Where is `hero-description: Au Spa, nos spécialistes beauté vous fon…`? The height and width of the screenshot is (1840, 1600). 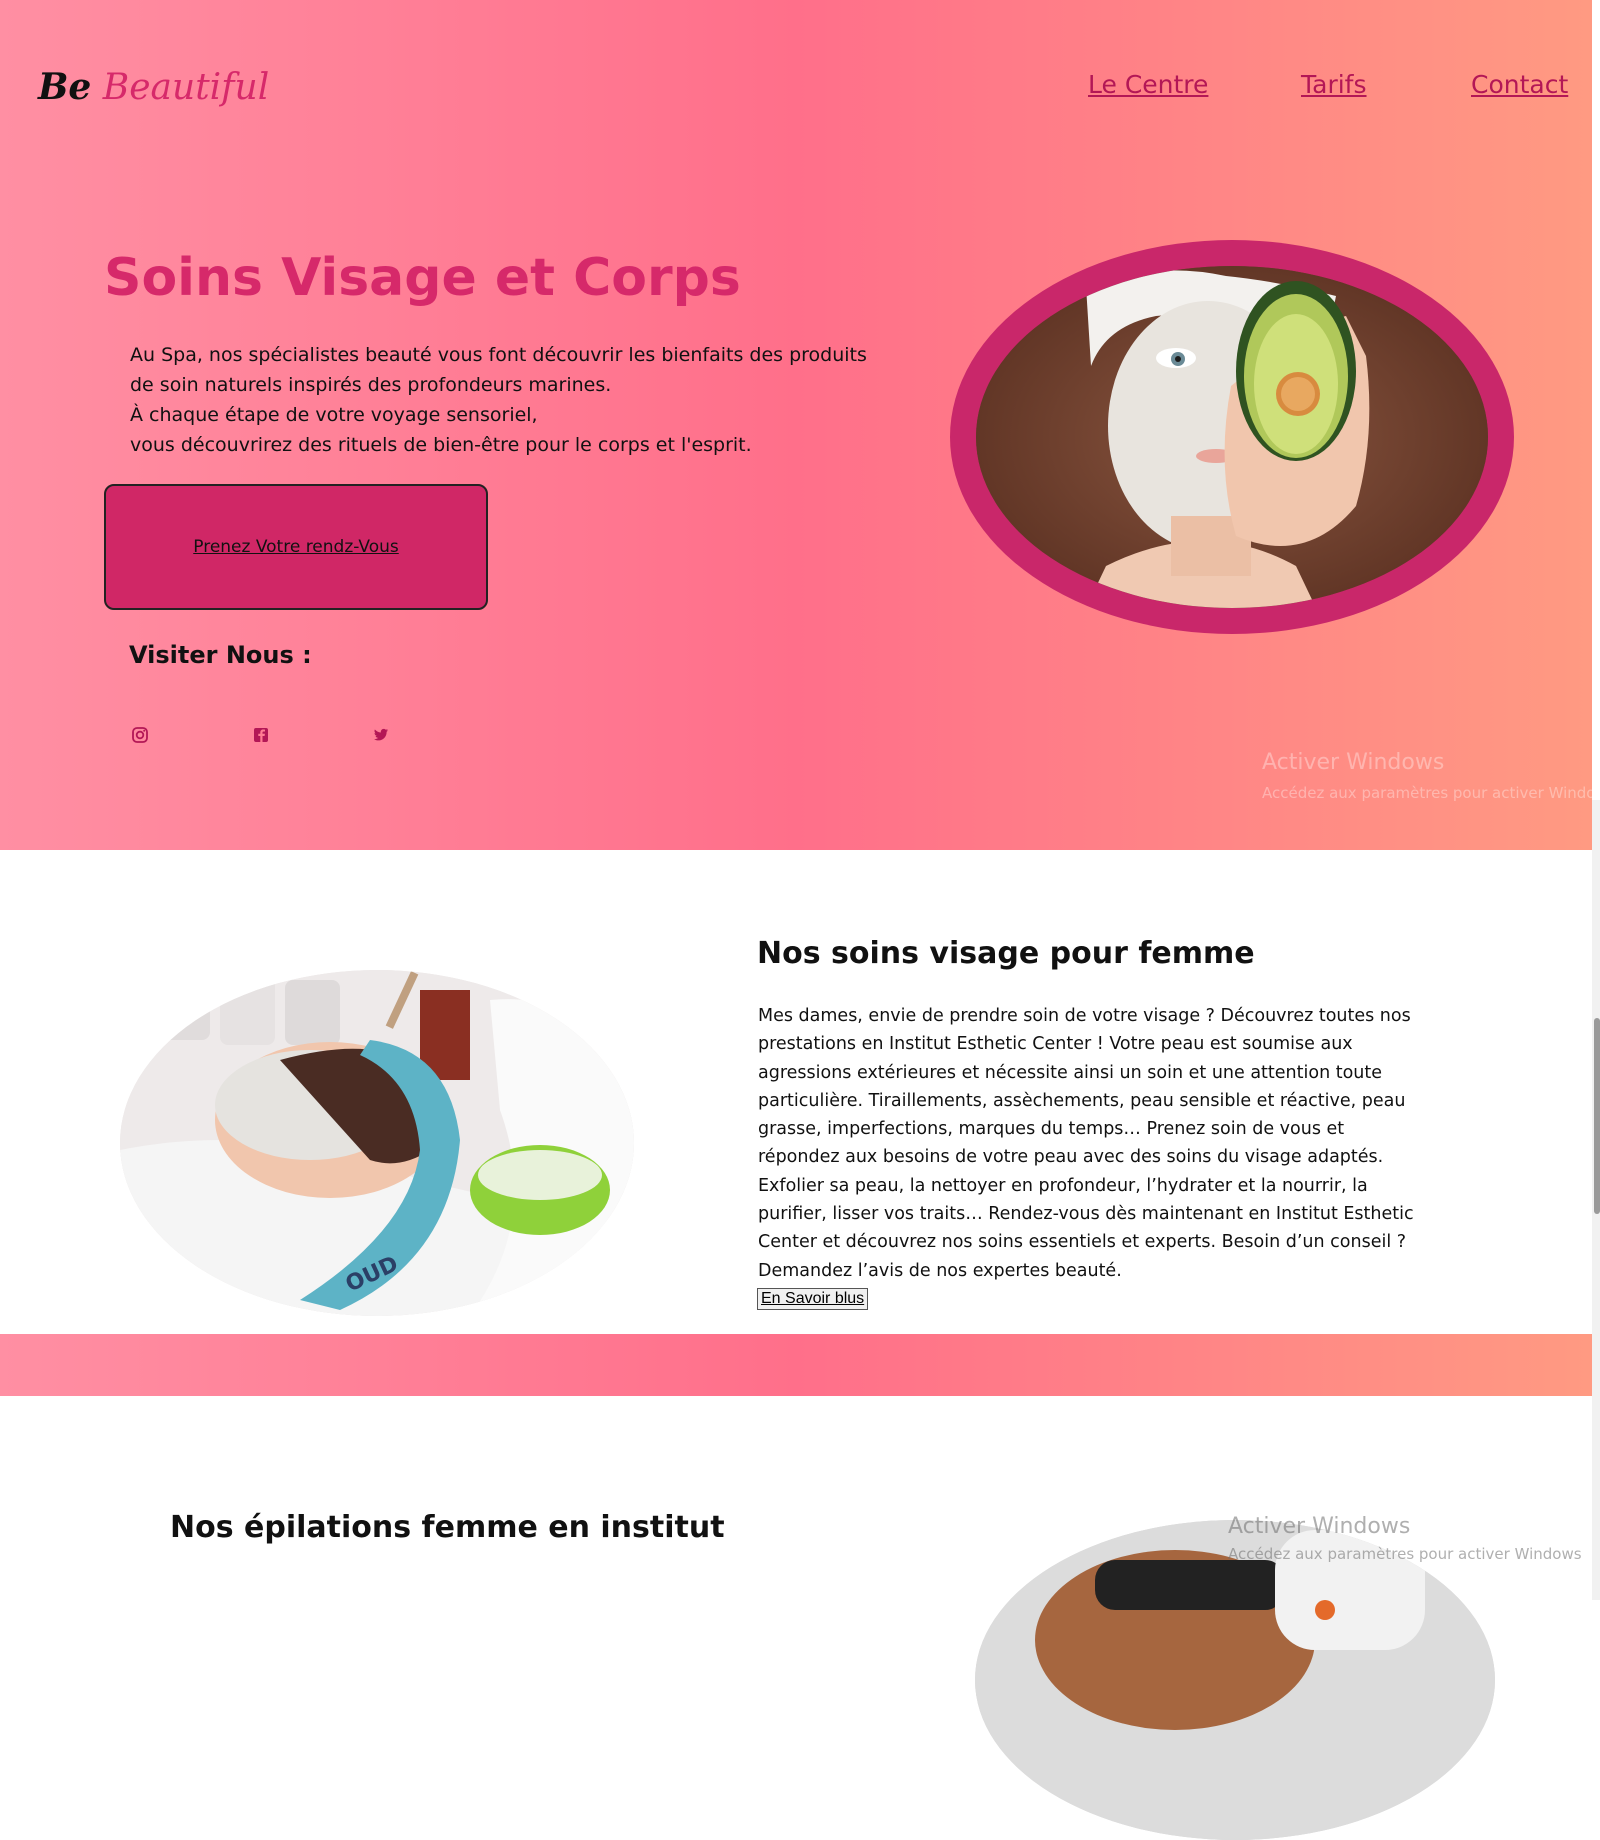
hero-description: Au Spa, nos spécialistes beauté vous fon… is located at coordinates (510, 400).